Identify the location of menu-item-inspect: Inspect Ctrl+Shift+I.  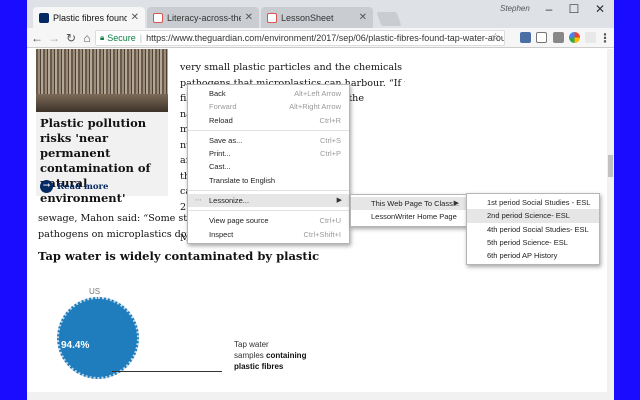
(268, 234).